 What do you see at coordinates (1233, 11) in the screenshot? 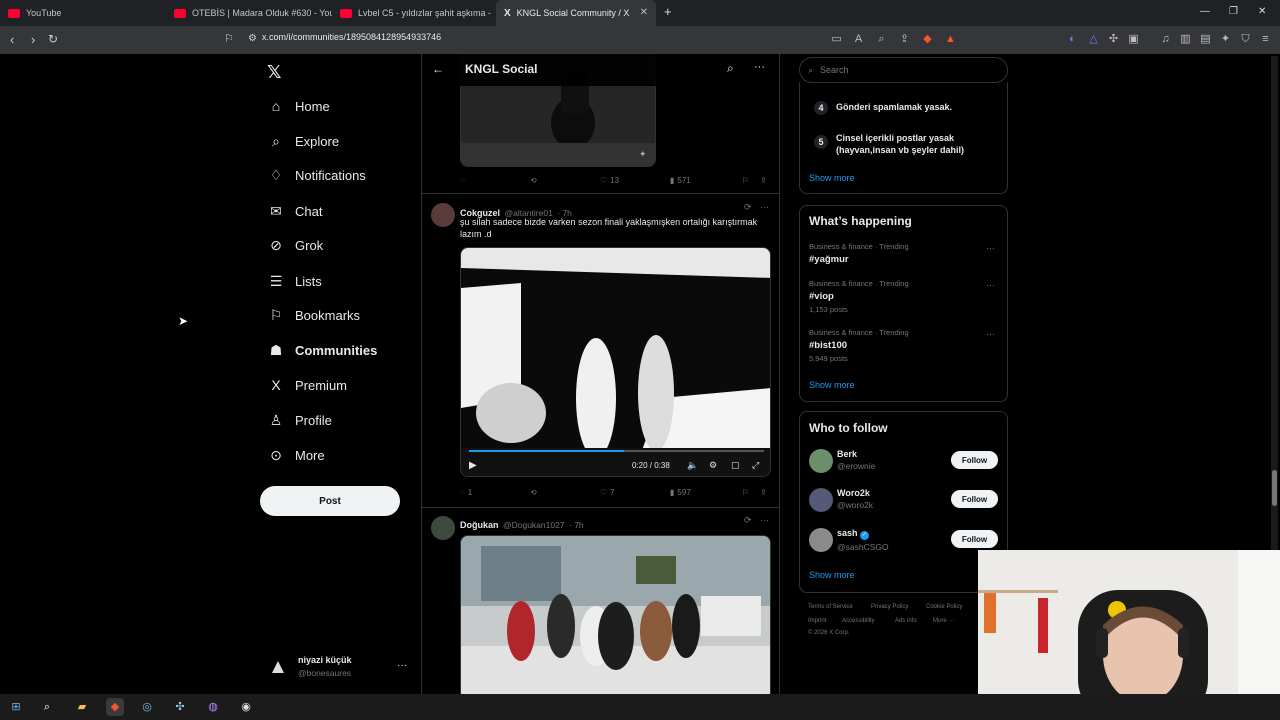
I see `restore-icon: ❐` at bounding box center [1233, 11].